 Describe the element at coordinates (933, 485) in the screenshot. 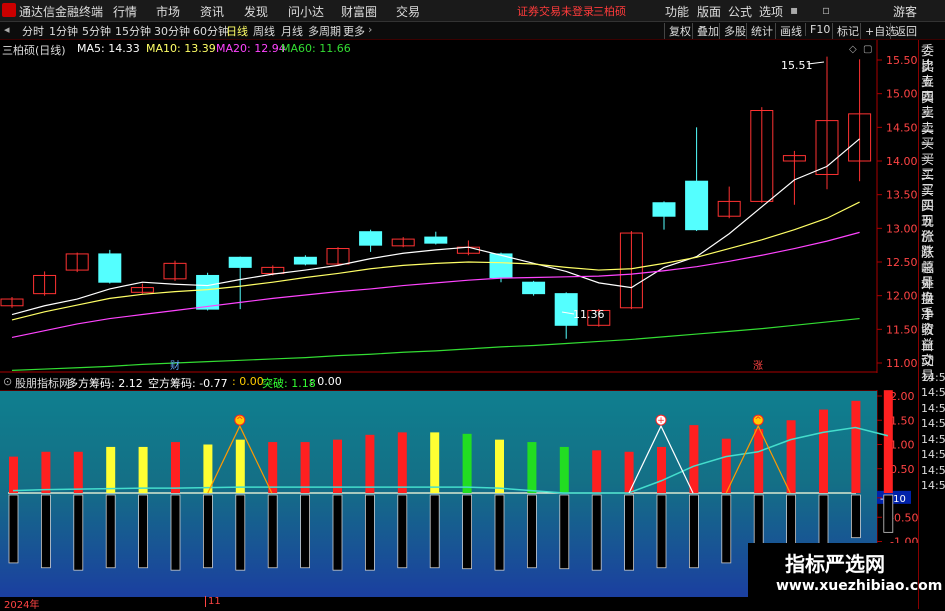

I see `sidebar-item-28: 14:56` at that location.